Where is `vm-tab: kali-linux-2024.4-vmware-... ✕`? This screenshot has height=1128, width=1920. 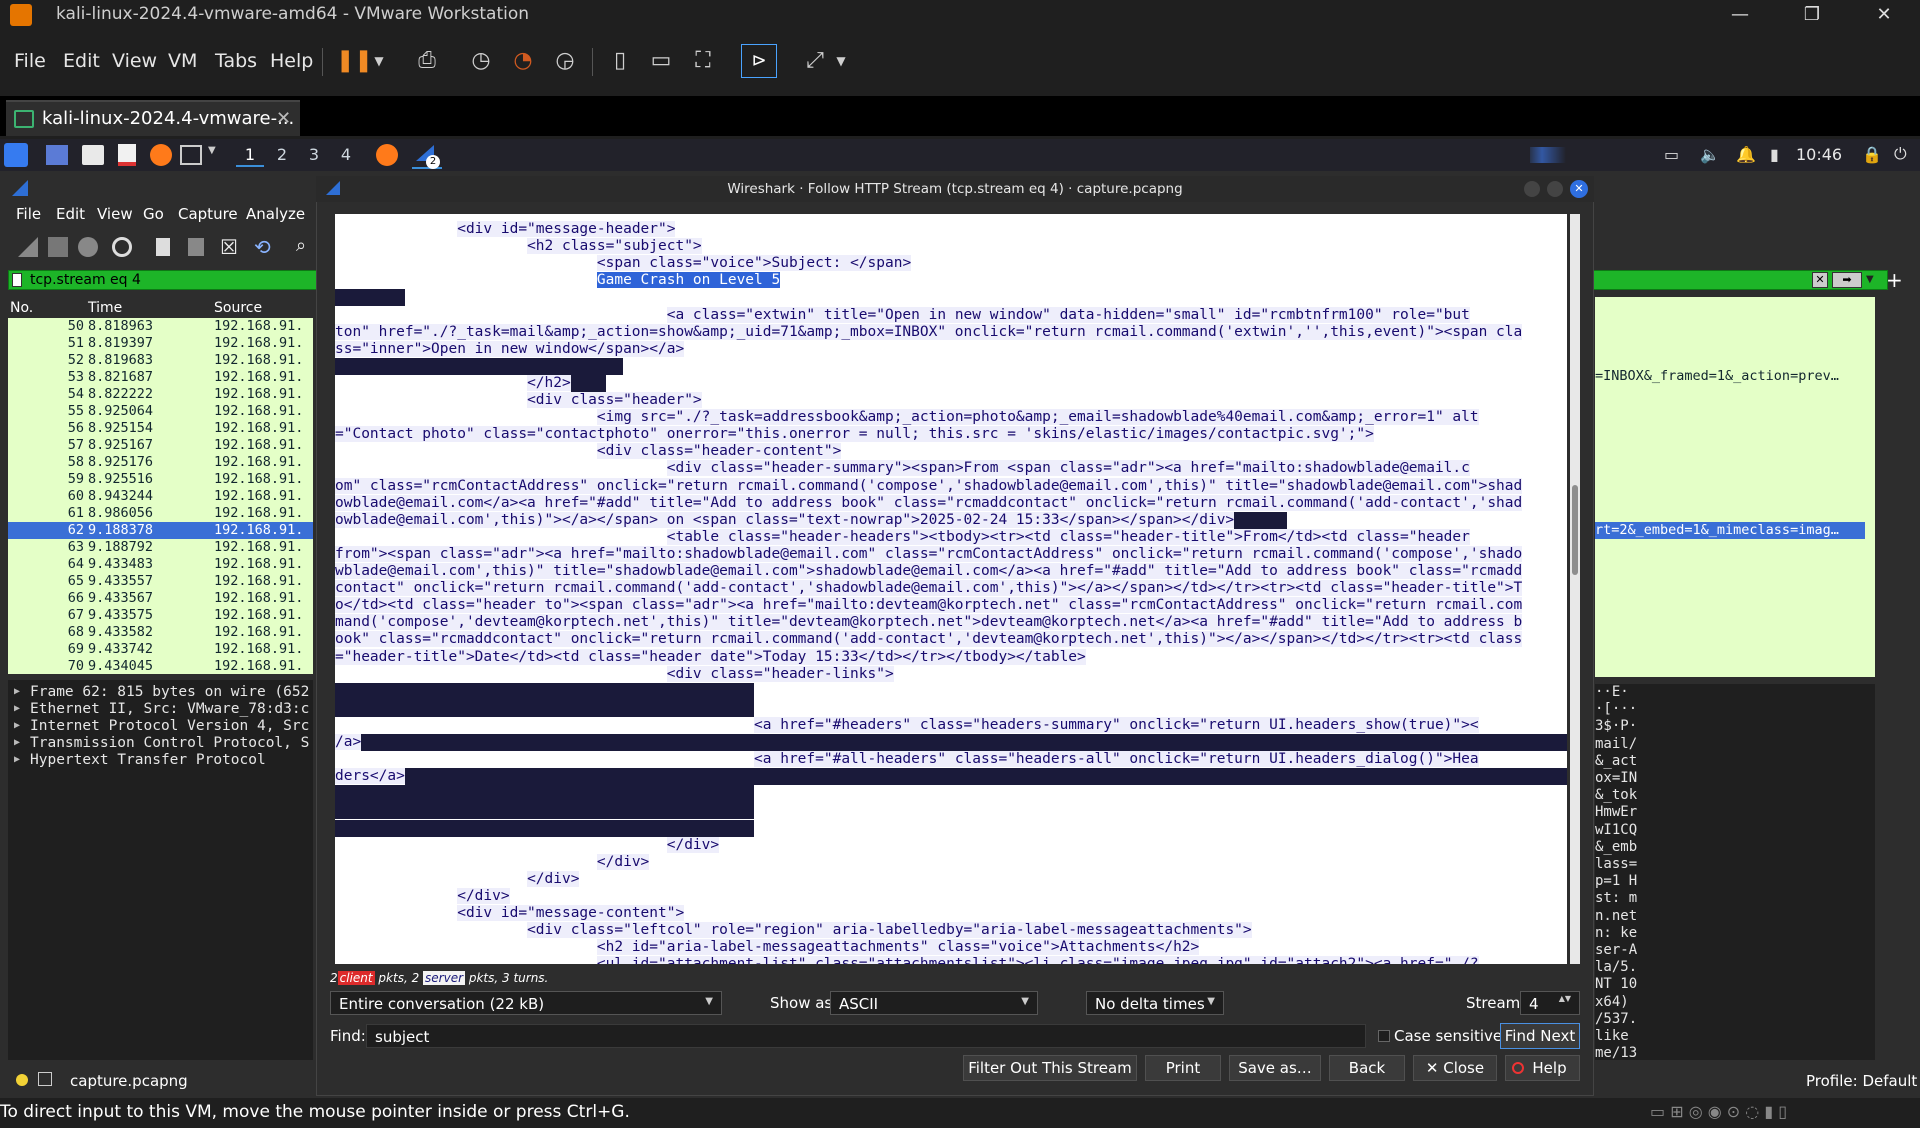 vm-tab: kali-linux-2024.4-vmware-... ✕ is located at coordinates (153, 118).